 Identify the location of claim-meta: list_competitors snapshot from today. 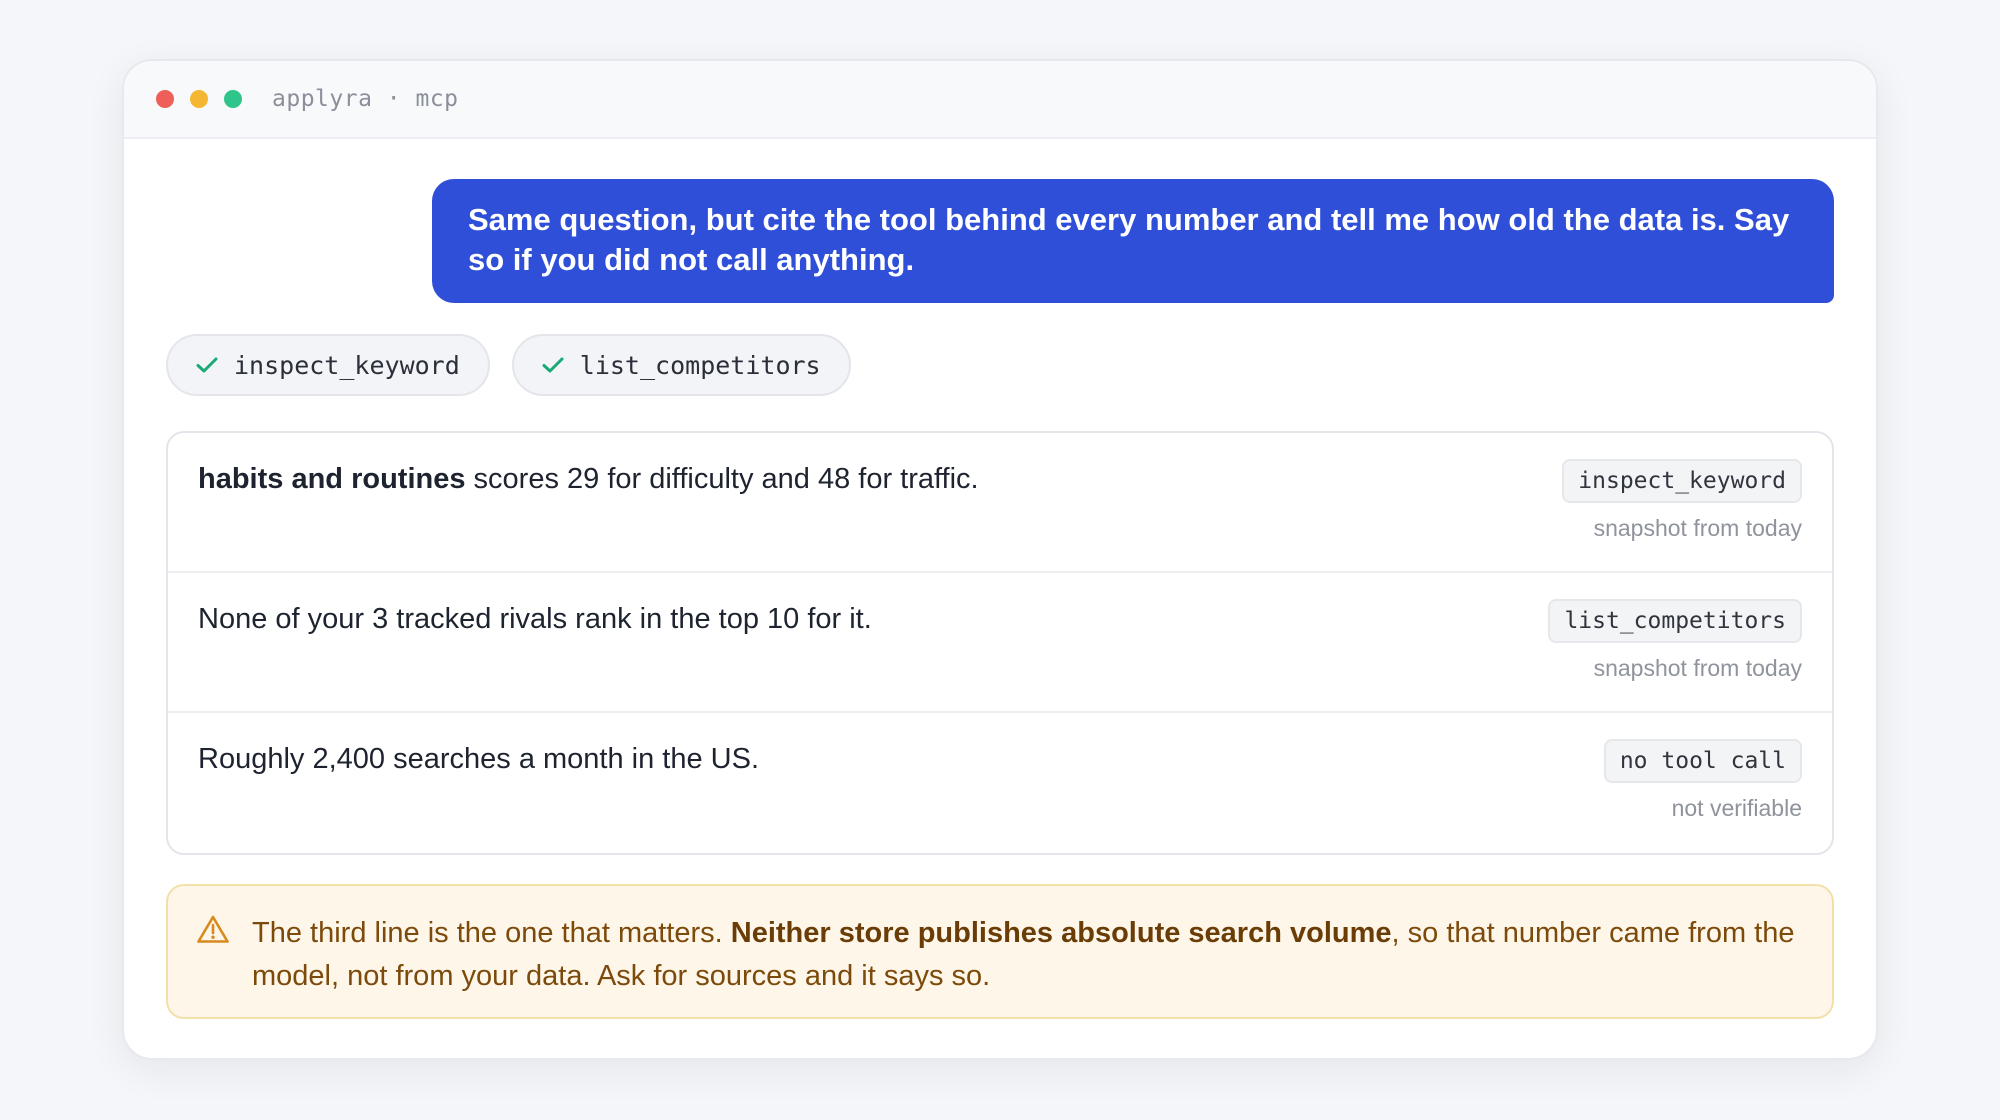
(1675, 640).